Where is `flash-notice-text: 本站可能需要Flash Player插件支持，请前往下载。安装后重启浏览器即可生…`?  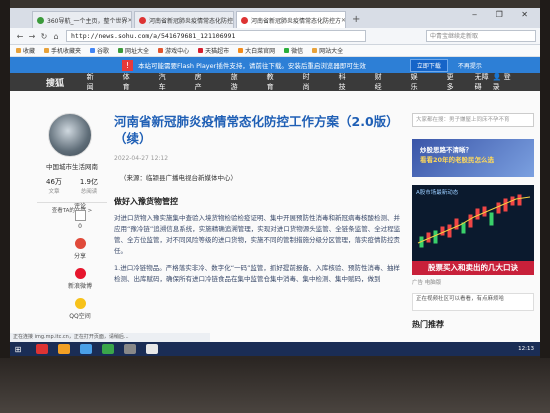 flash-notice-text: 本站可能需要Flash Player插件支持，请前往下载。安装后重启浏览器即可生… is located at coordinates (252, 66).